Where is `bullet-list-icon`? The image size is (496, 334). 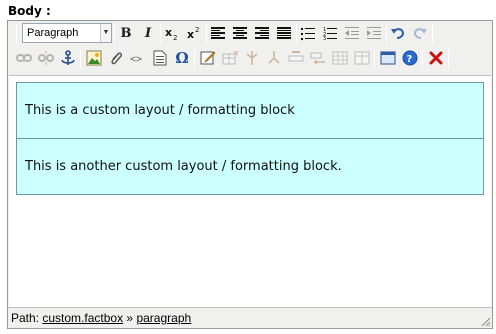 bullet-list-icon is located at coordinates (308, 33).